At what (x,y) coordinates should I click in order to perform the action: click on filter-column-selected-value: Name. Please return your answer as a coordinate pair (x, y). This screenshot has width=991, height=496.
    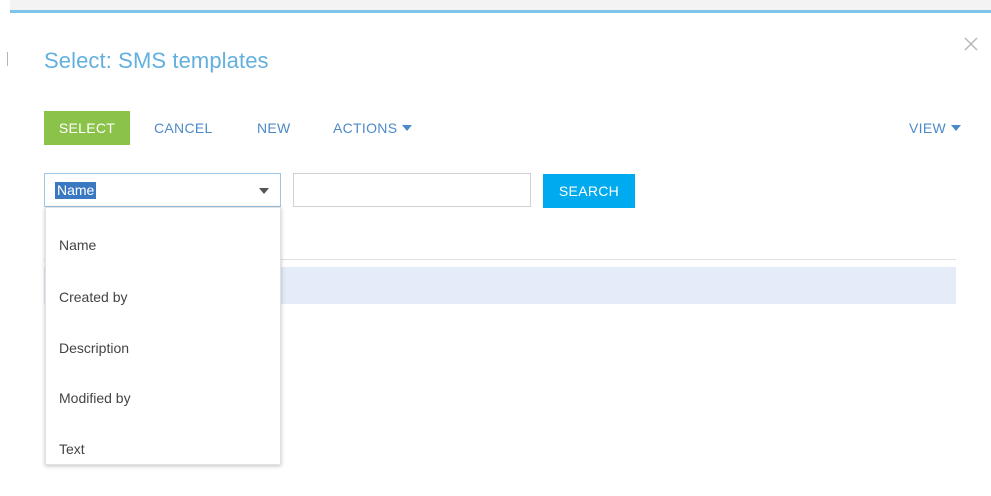
    Looking at the image, I should click on (76, 190).